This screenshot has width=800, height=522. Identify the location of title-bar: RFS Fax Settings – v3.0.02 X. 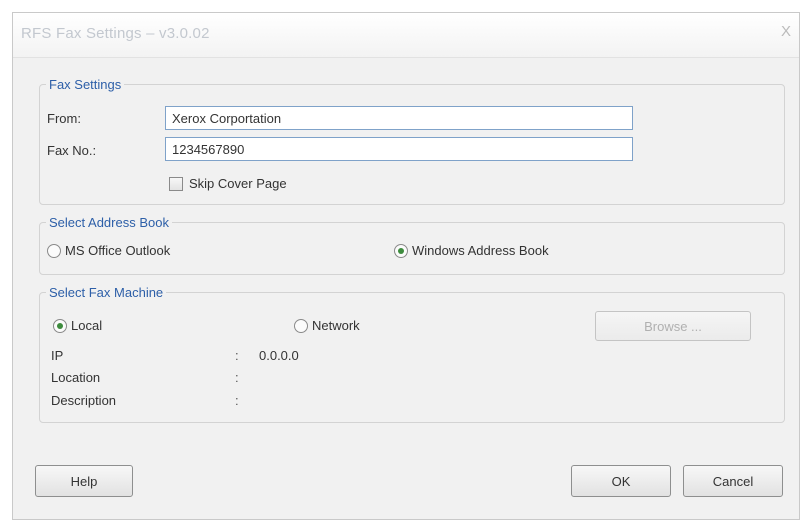
(406, 35).